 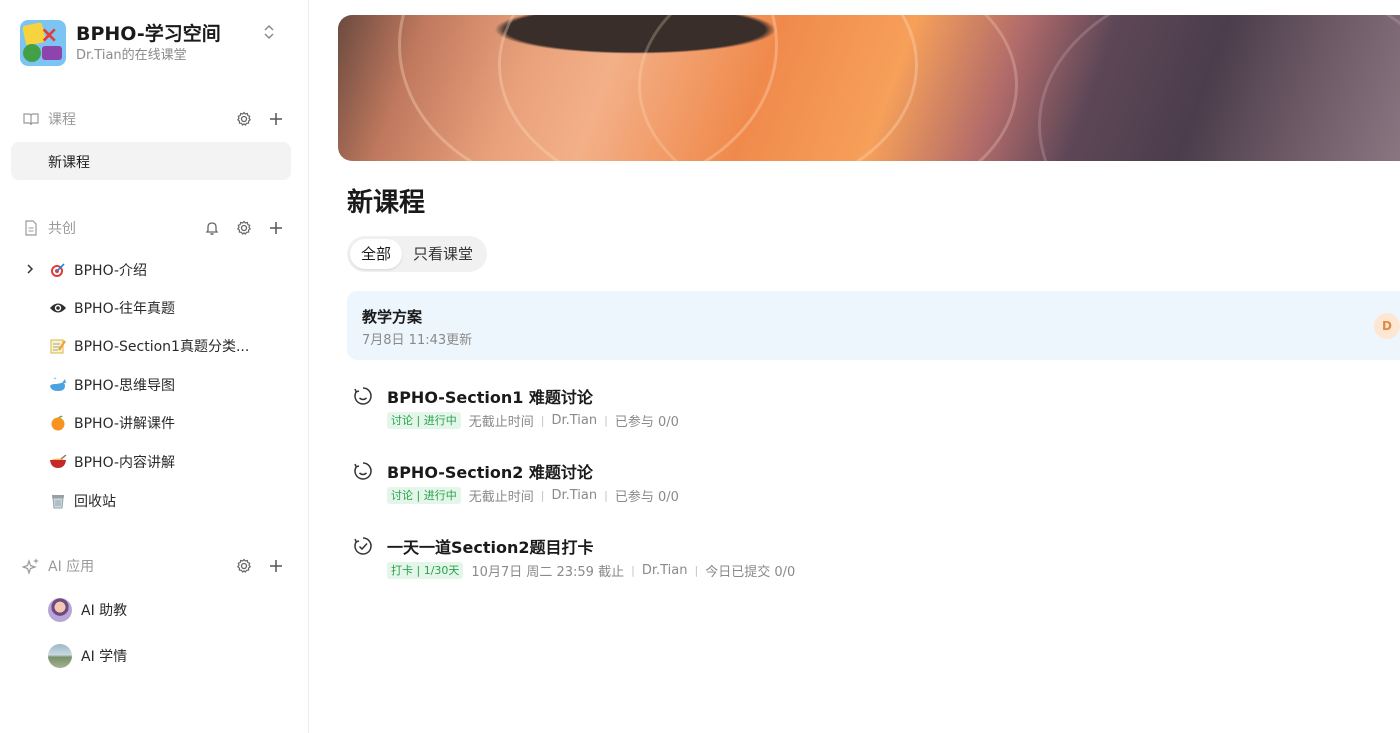 I want to click on whale-icon, so click(x=58, y=385).